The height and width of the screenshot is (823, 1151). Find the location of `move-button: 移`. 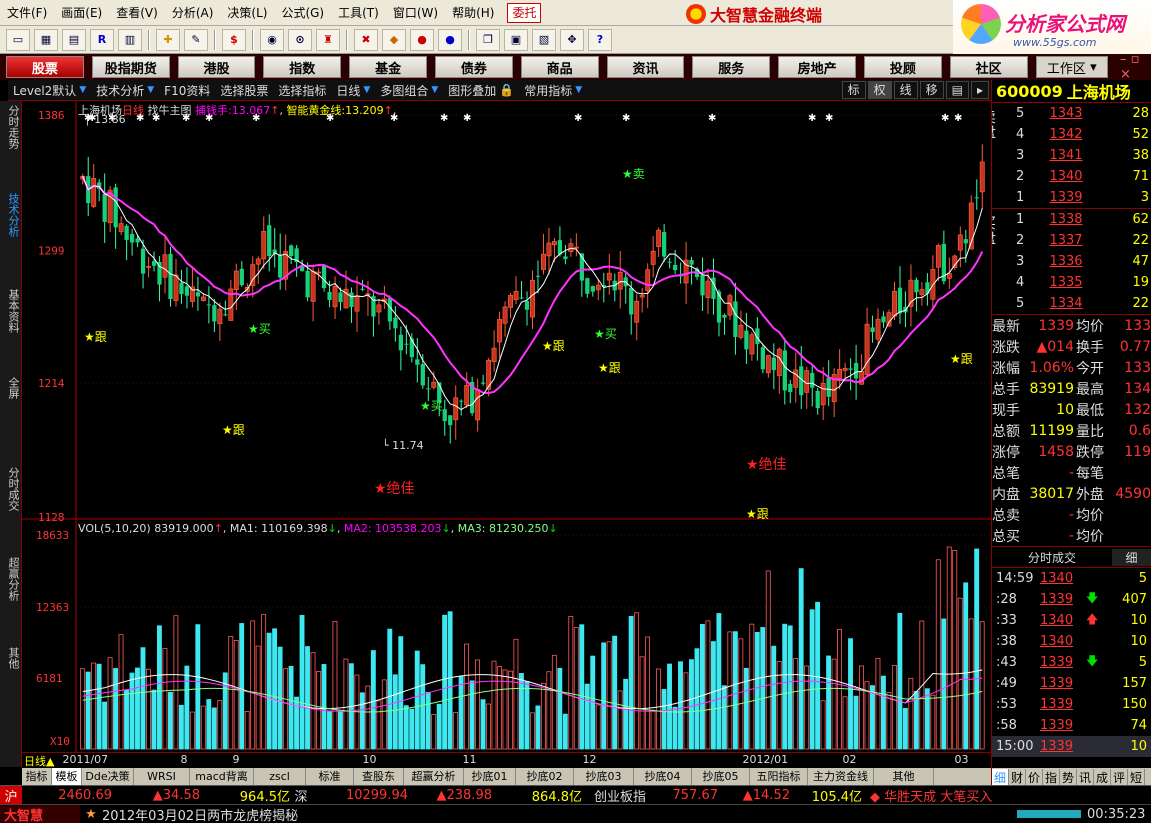

move-button: 移 is located at coordinates (931, 90).